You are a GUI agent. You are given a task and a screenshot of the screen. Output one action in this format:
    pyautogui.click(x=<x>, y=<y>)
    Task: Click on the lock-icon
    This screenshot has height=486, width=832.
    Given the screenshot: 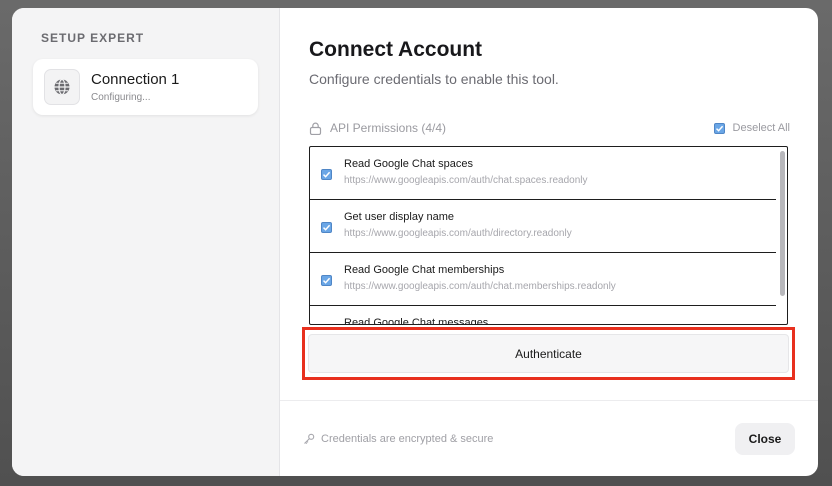 What is the action you would take?
    pyautogui.click(x=315, y=128)
    